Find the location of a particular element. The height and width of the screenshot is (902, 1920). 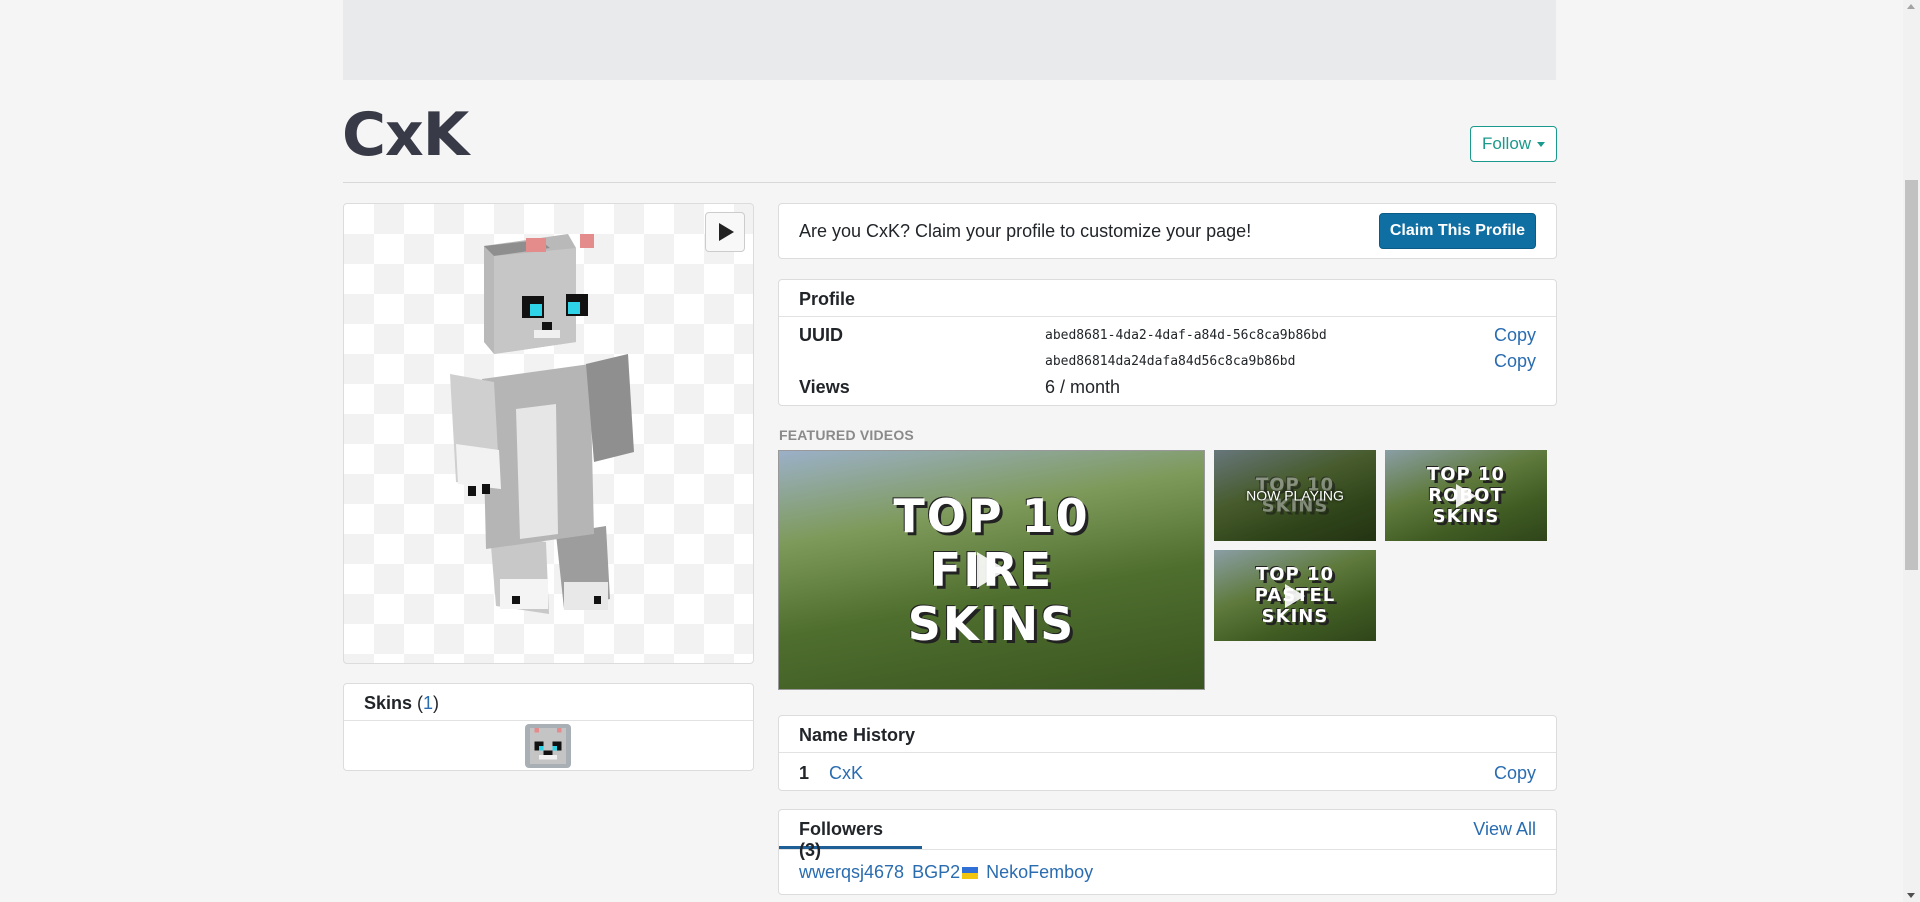

name-history-row: 1 CxK Copy is located at coordinates (1167, 773).